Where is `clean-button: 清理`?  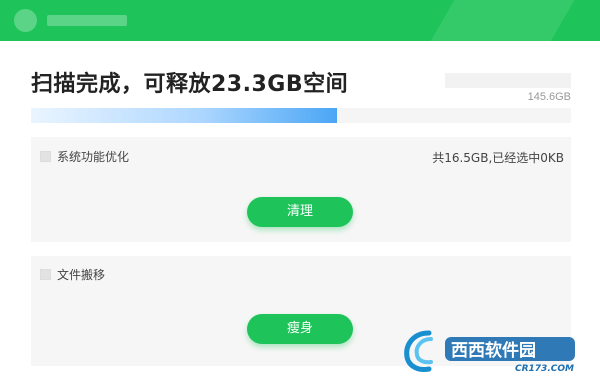
clean-button: 清理 is located at coordinates (300, 212).